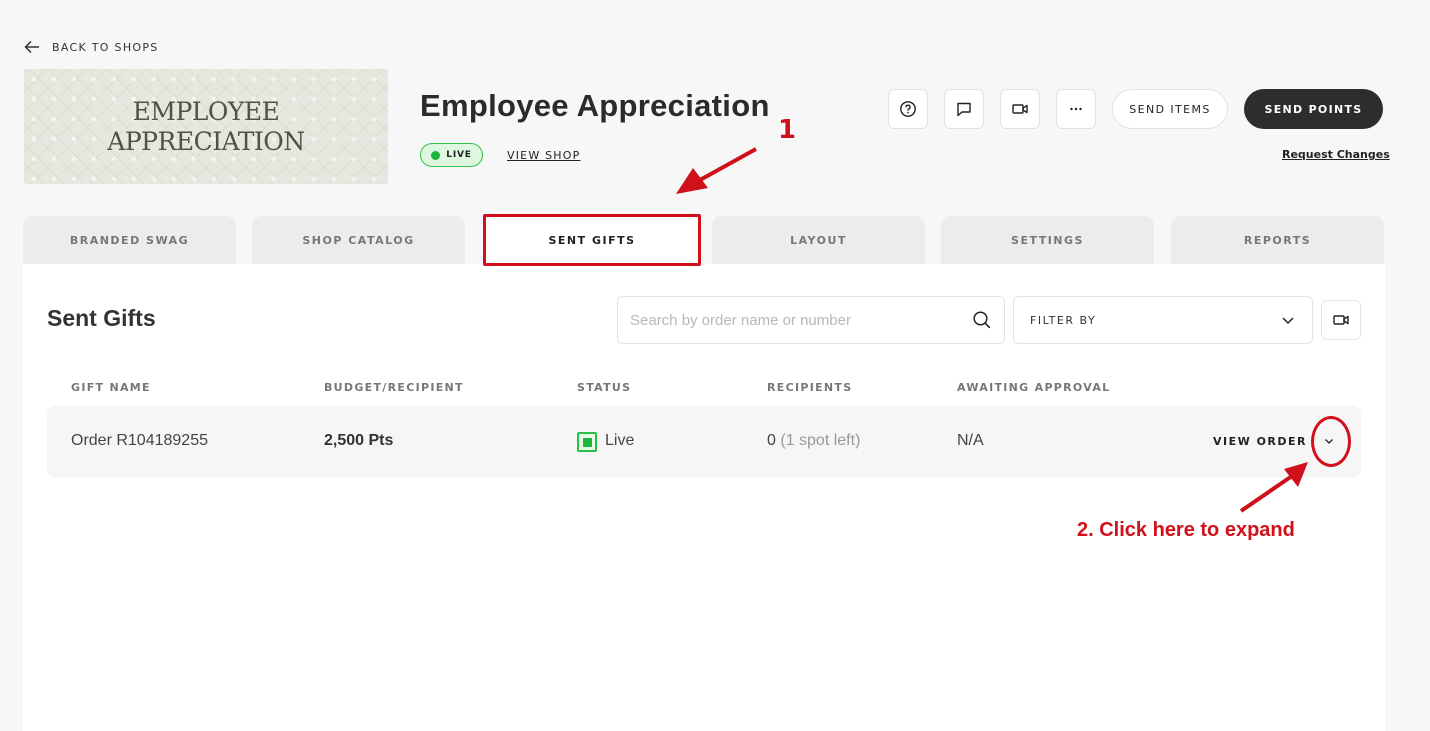 This screenshot has width=1430, height=731. Describe the element at coordinates (436, 155) in the screenshot. I see `status-dot-icon` at that location.